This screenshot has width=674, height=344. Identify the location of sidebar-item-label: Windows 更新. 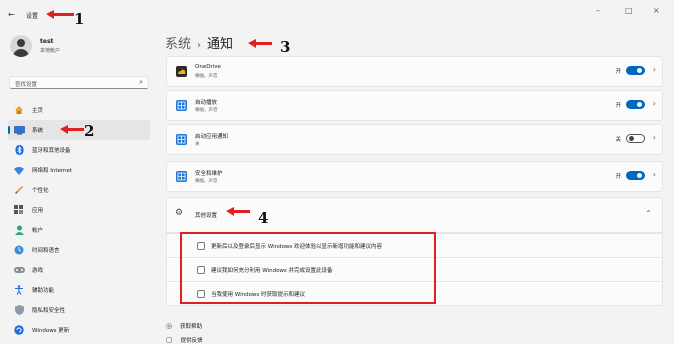
(51, 331).